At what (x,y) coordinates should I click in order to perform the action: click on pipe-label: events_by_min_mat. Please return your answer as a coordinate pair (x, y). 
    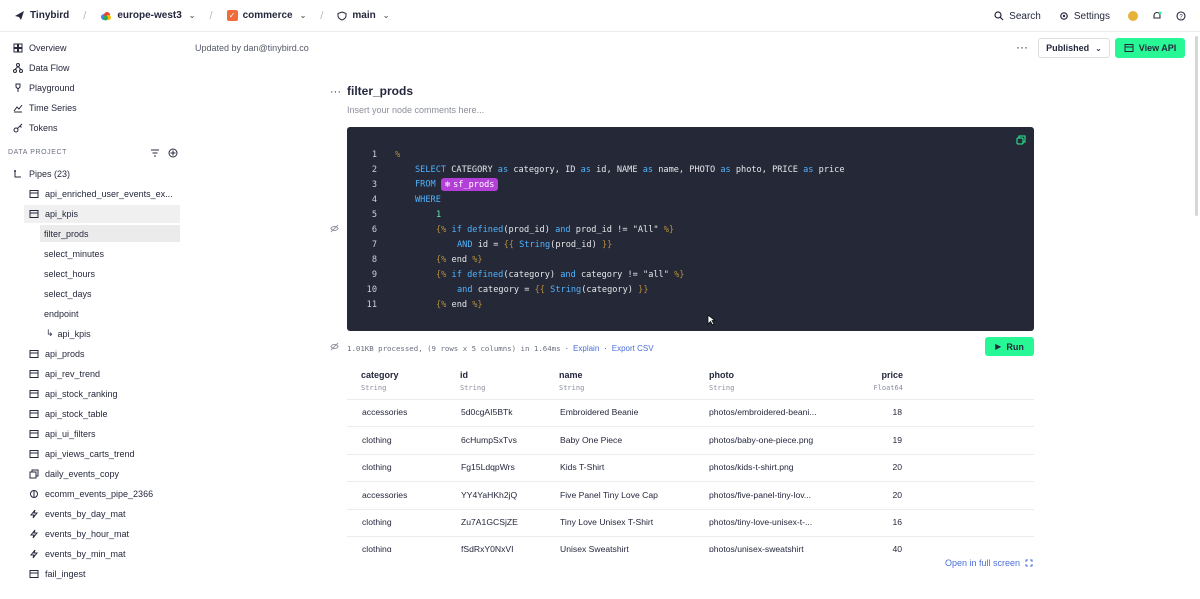
    Looking at the image, I should click on (85, 554).